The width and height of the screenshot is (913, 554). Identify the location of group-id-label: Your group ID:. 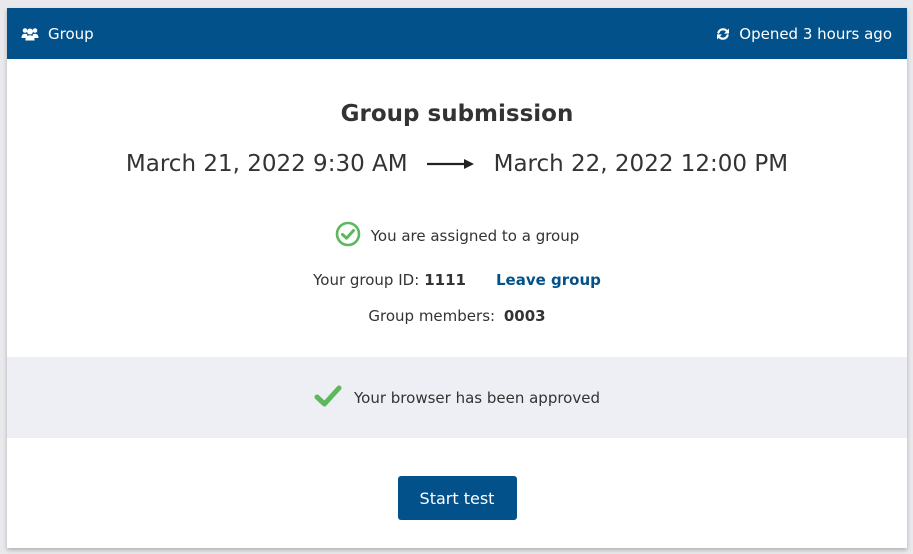
(366, 280).